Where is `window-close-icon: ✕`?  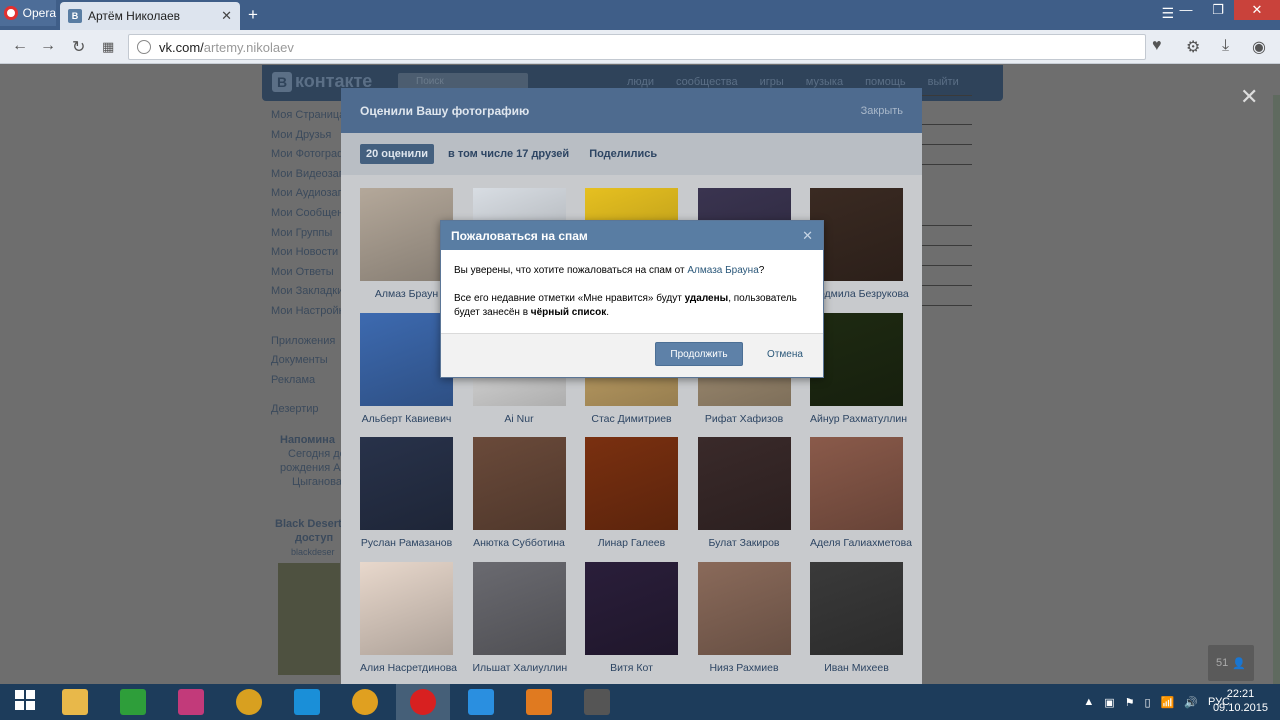
window-close-icon: ✕ is located at coordinates (1257, 10).